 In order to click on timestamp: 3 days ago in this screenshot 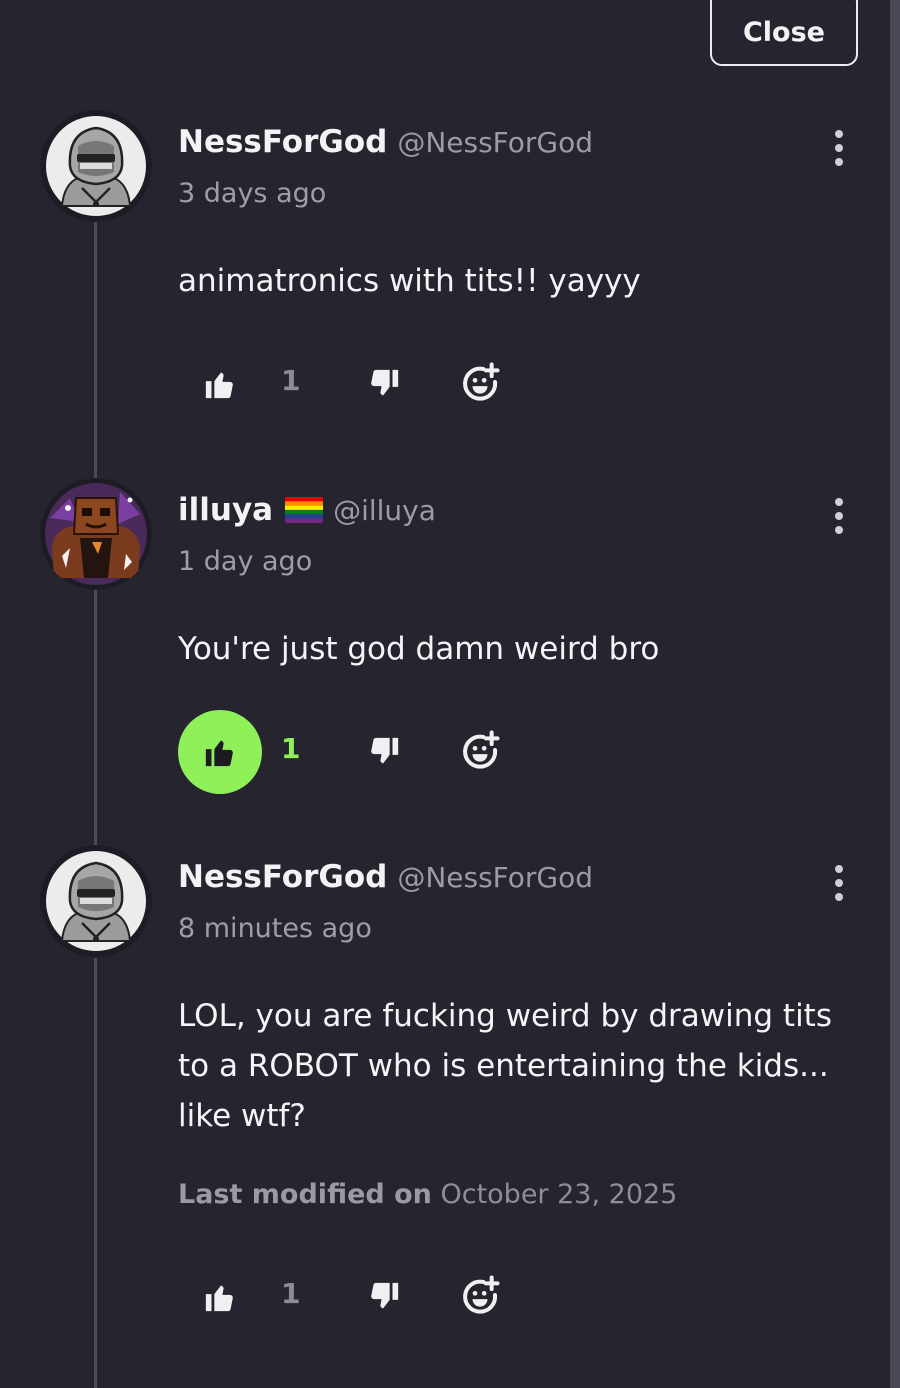, I will do `click(252, 193)`.